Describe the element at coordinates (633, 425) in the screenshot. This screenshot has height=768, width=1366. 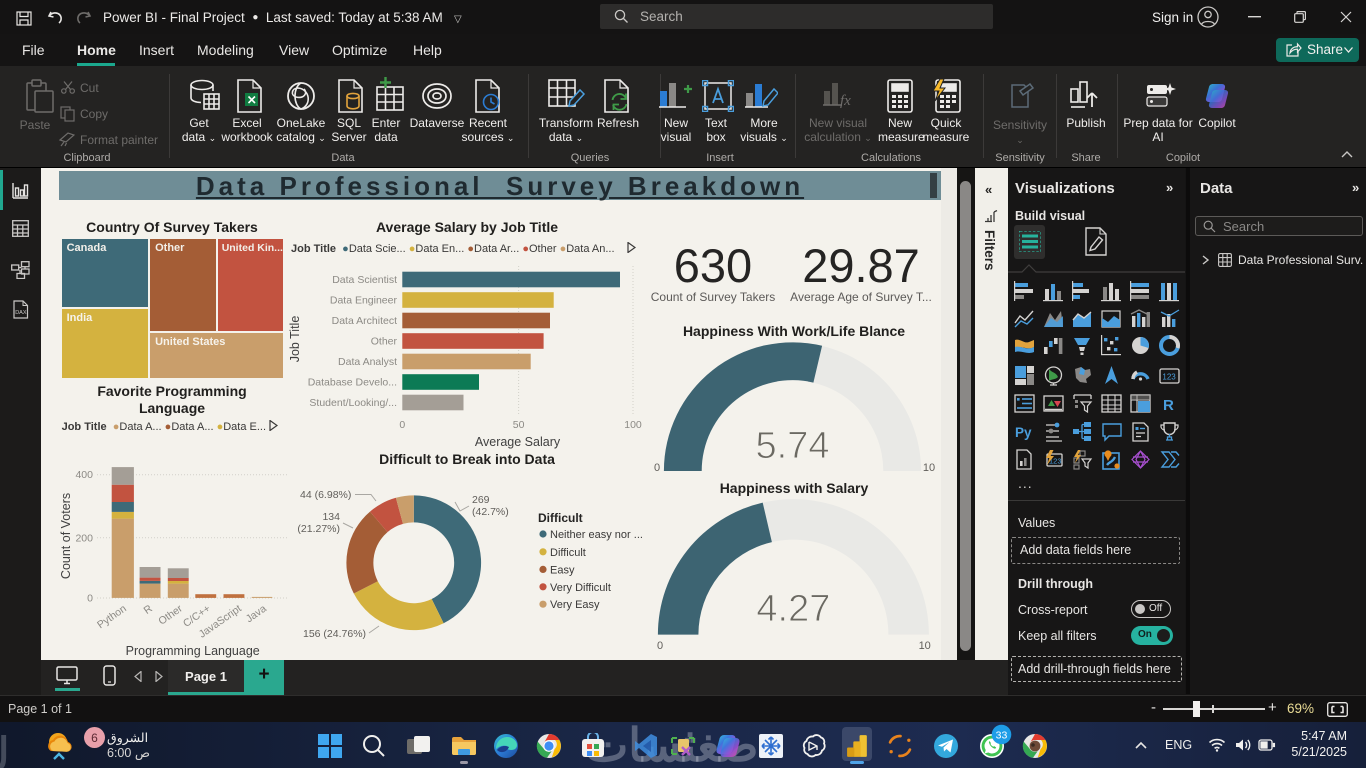
I see `svg-text: 100` at that location.